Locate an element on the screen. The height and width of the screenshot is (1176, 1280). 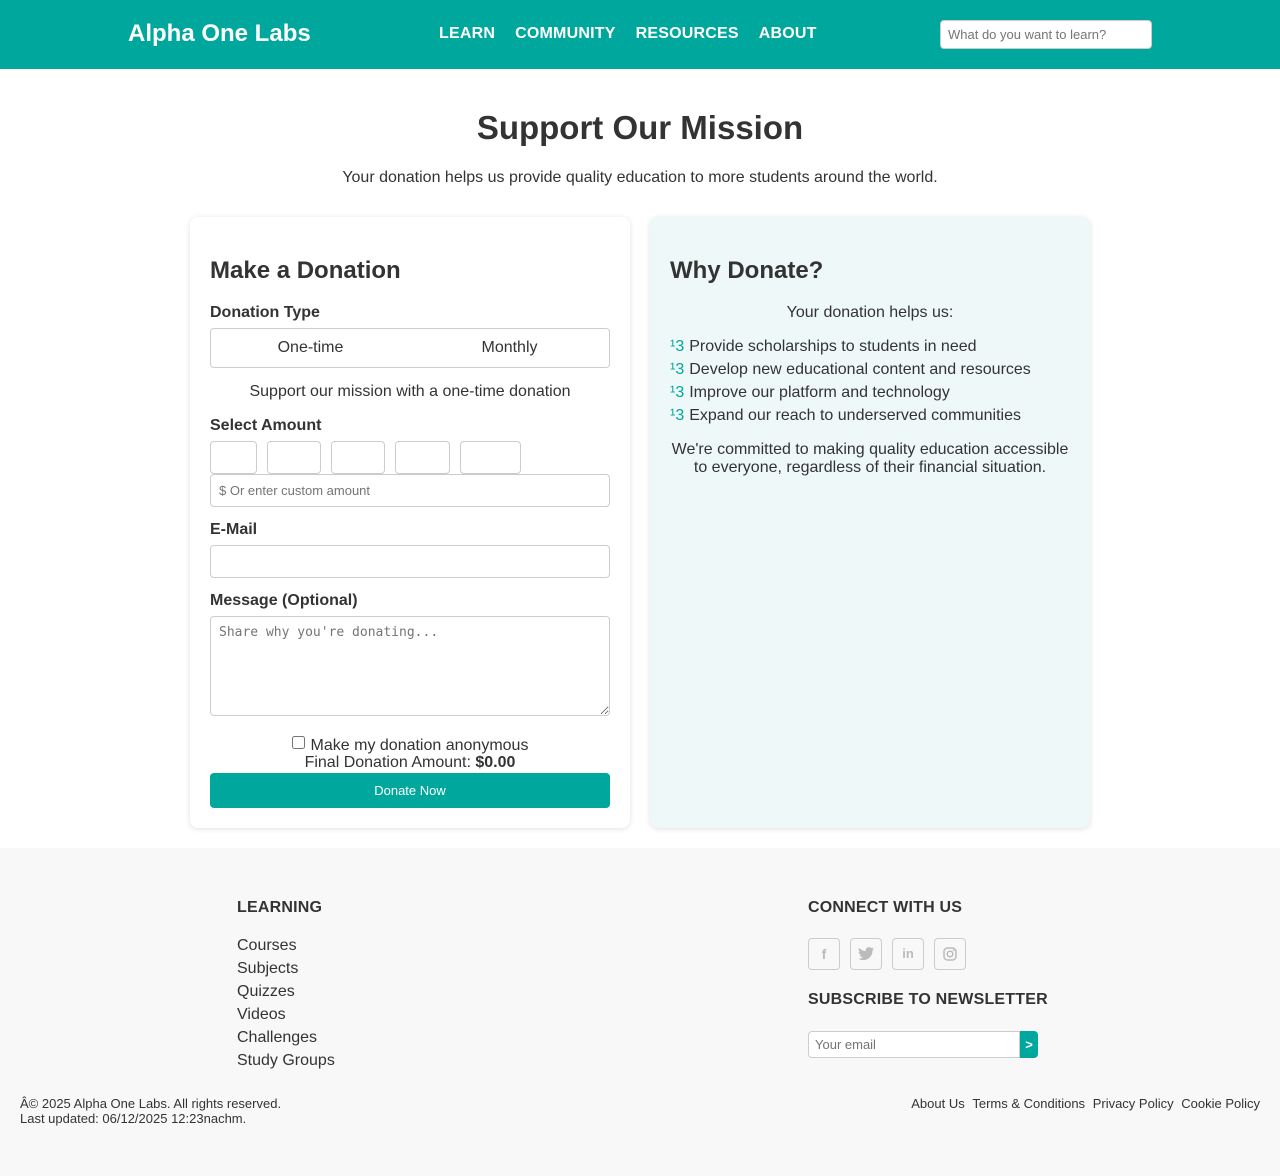
custom-amount-input is located at coordinates (410, 490).